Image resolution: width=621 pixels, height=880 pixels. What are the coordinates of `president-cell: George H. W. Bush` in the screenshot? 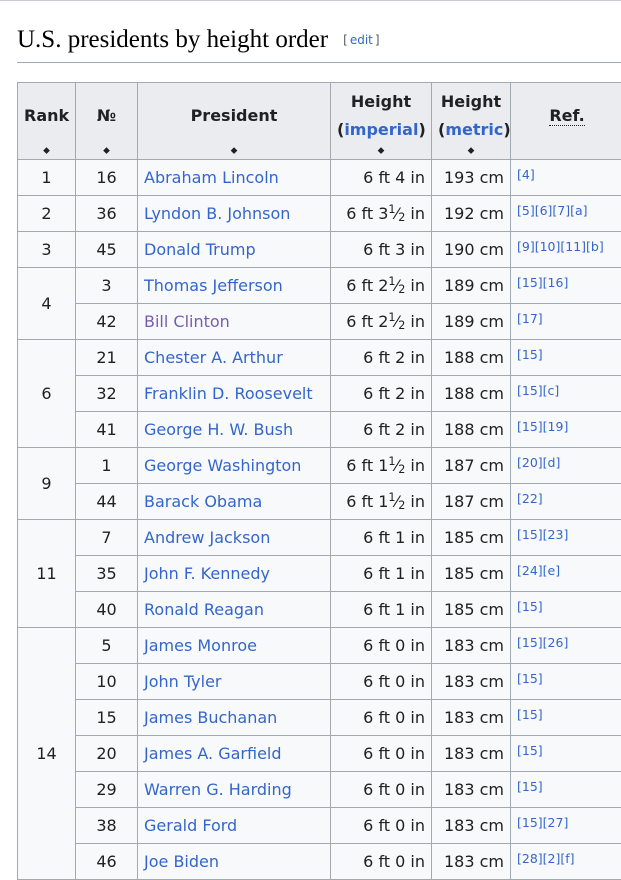 It's located at (234, 430).